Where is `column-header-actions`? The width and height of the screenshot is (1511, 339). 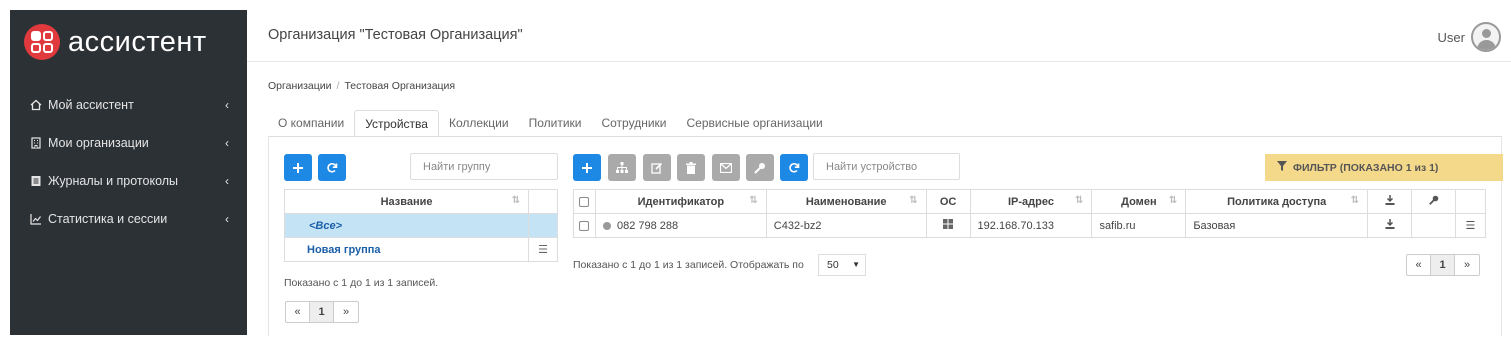 column-header-actions is located at coordinates (543, 201).